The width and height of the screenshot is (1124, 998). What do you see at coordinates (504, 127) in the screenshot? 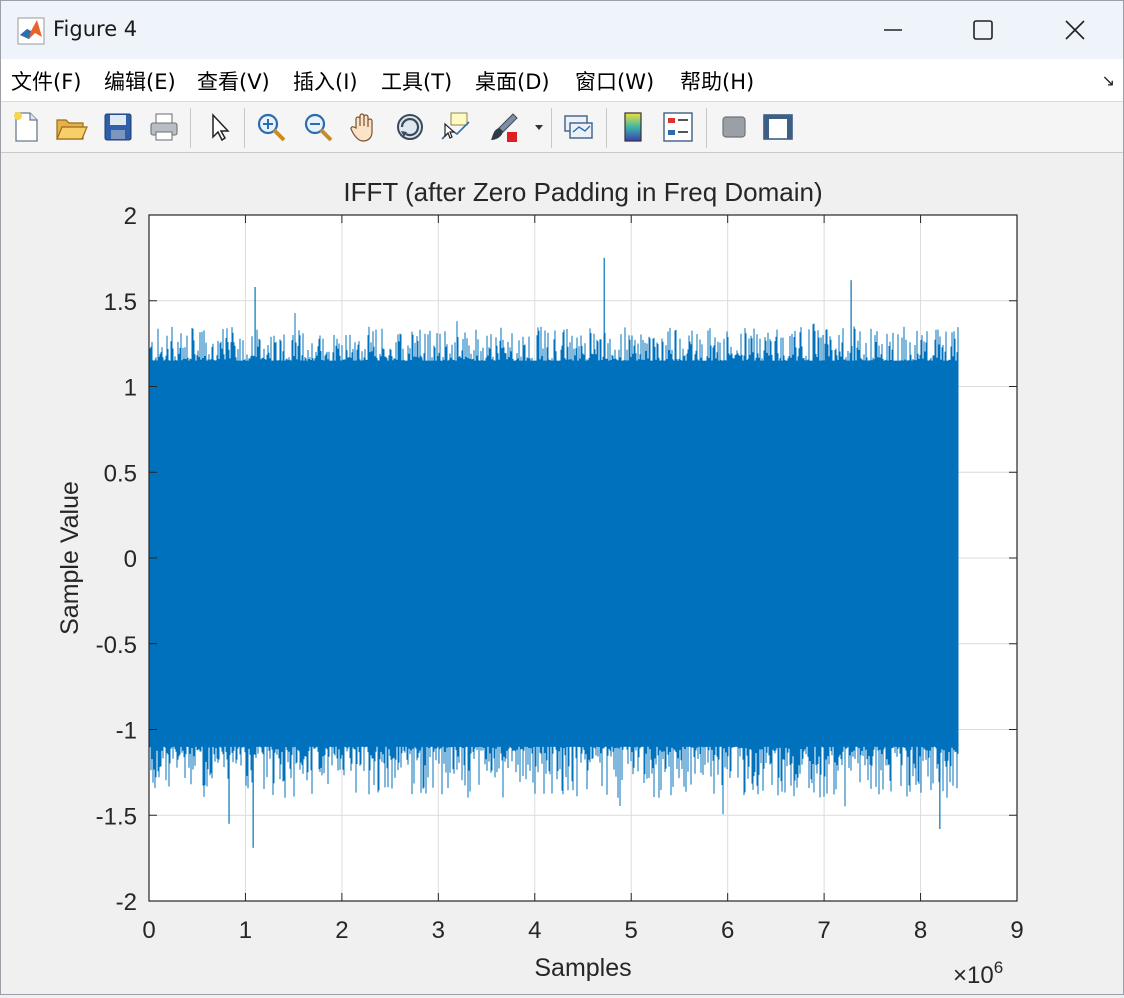
I see `brush-icon` at bounding box center [504, 127].